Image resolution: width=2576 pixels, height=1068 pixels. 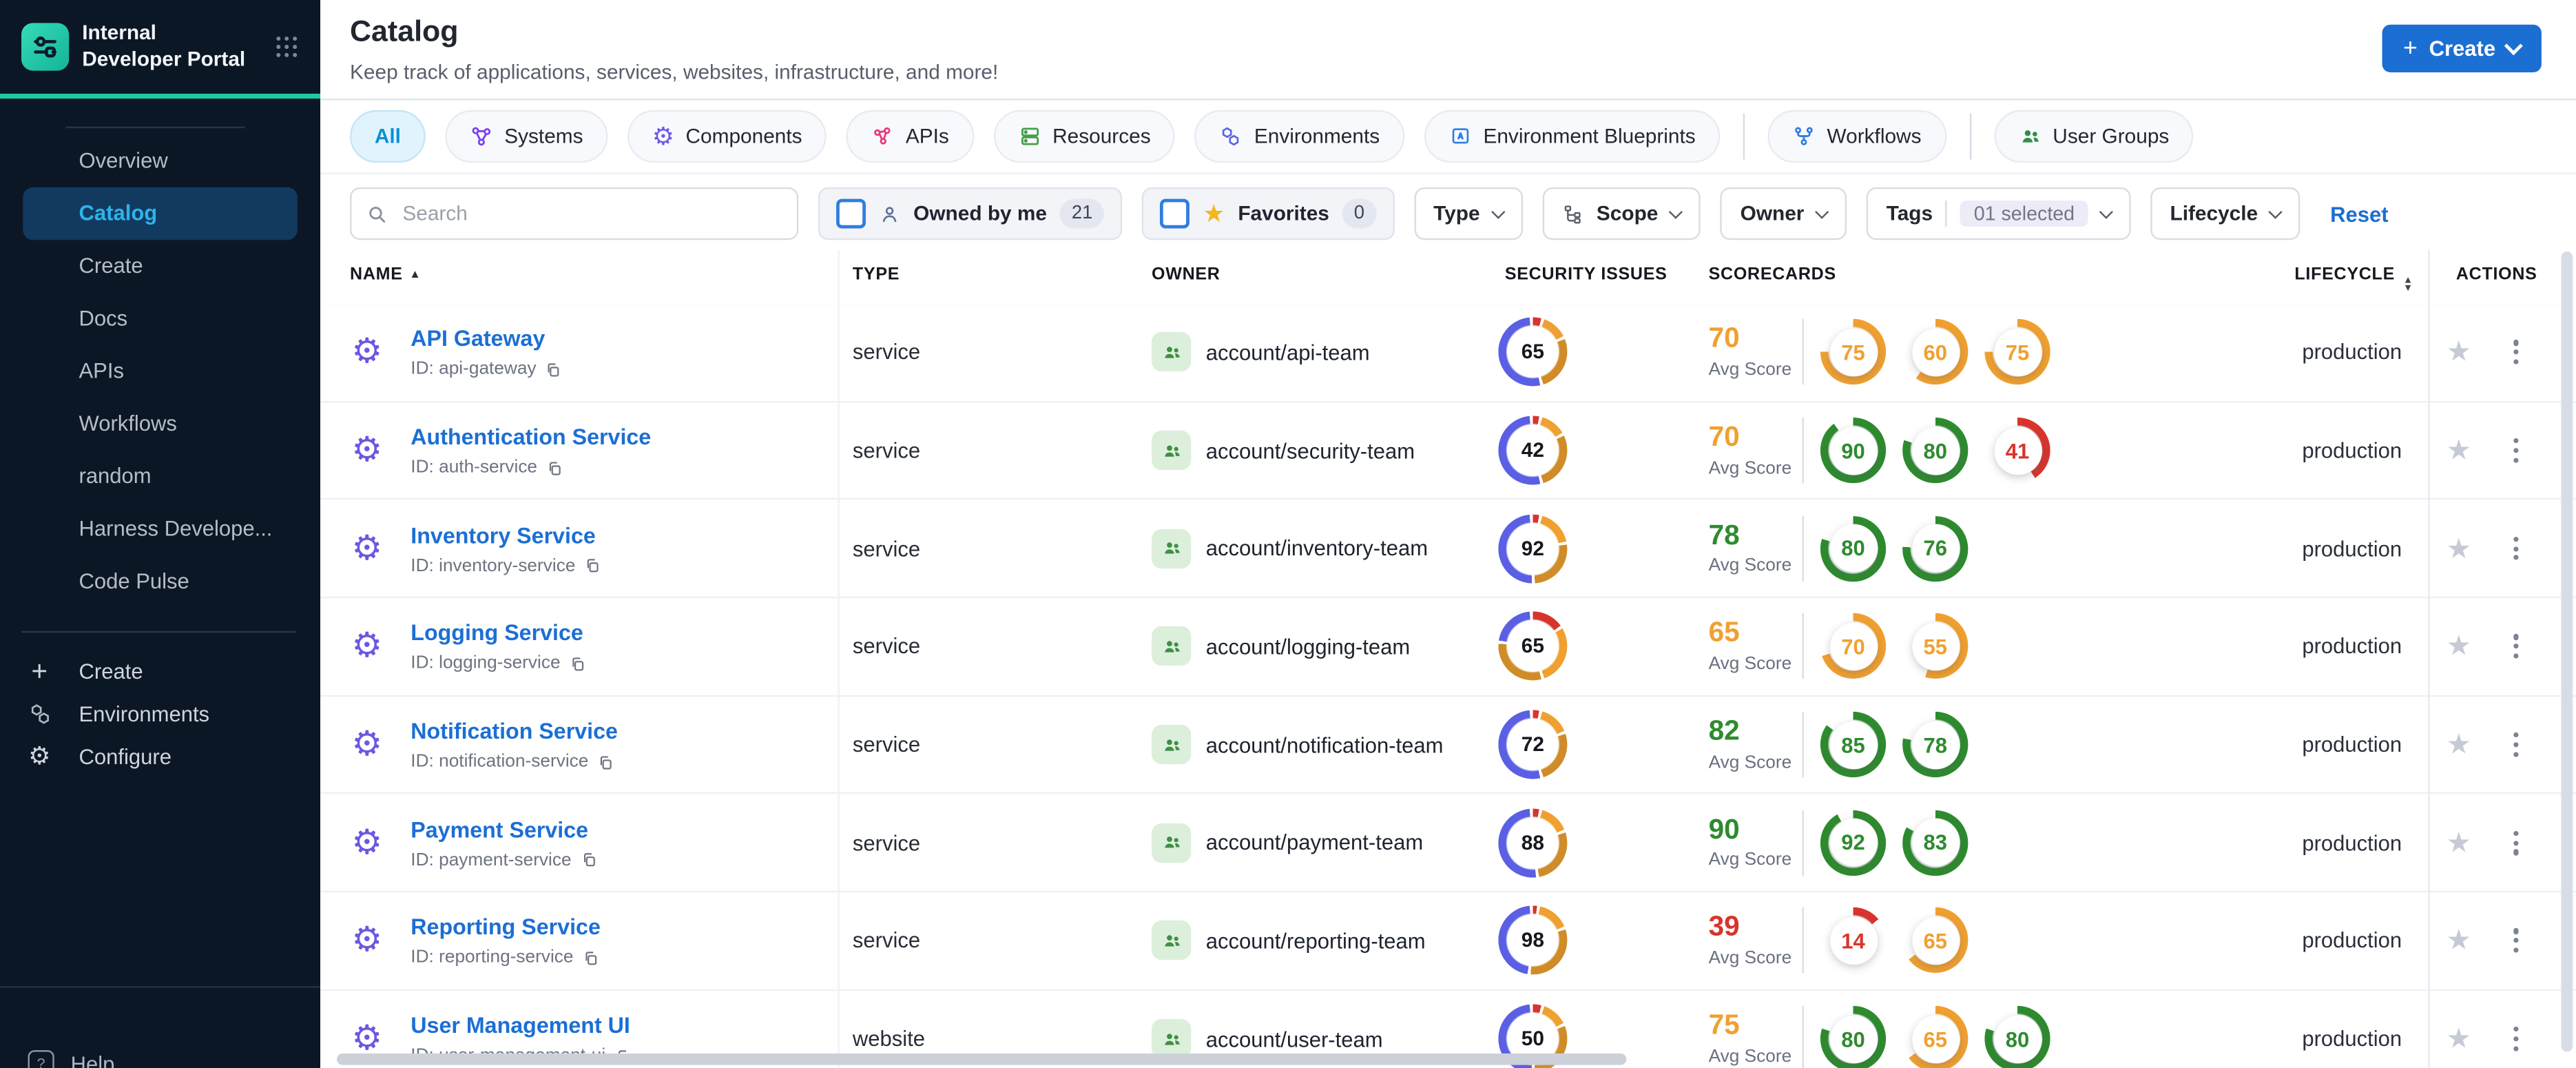 I want to click on favorites-checkbox, so click(x=1175, y=213).